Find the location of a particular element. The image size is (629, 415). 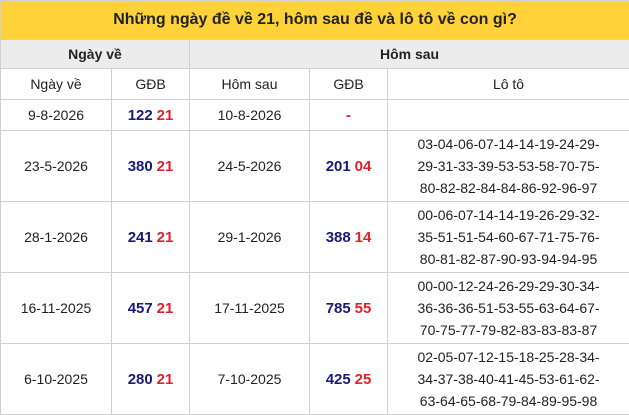

loto-line: 35-51-51-54-60-67-71-75-76- is located at coordinates (508, 237).